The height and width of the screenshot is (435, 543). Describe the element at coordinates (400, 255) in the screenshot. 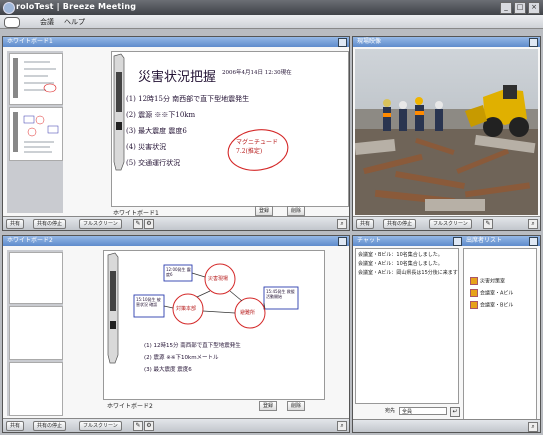

I see `chat-message: 会議室・Bビル：10名集合しました。` at that location.